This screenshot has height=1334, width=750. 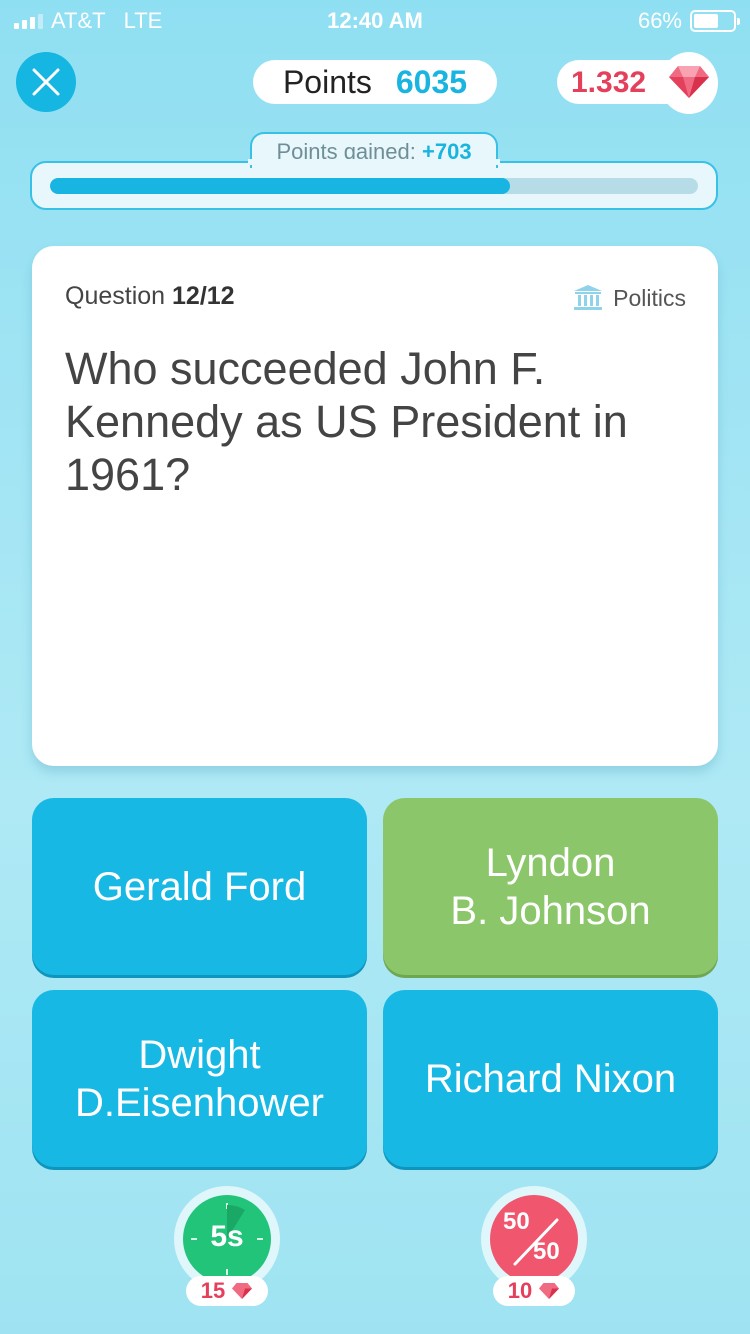 I want to click on gem-badge, so click(x=689, y=83).